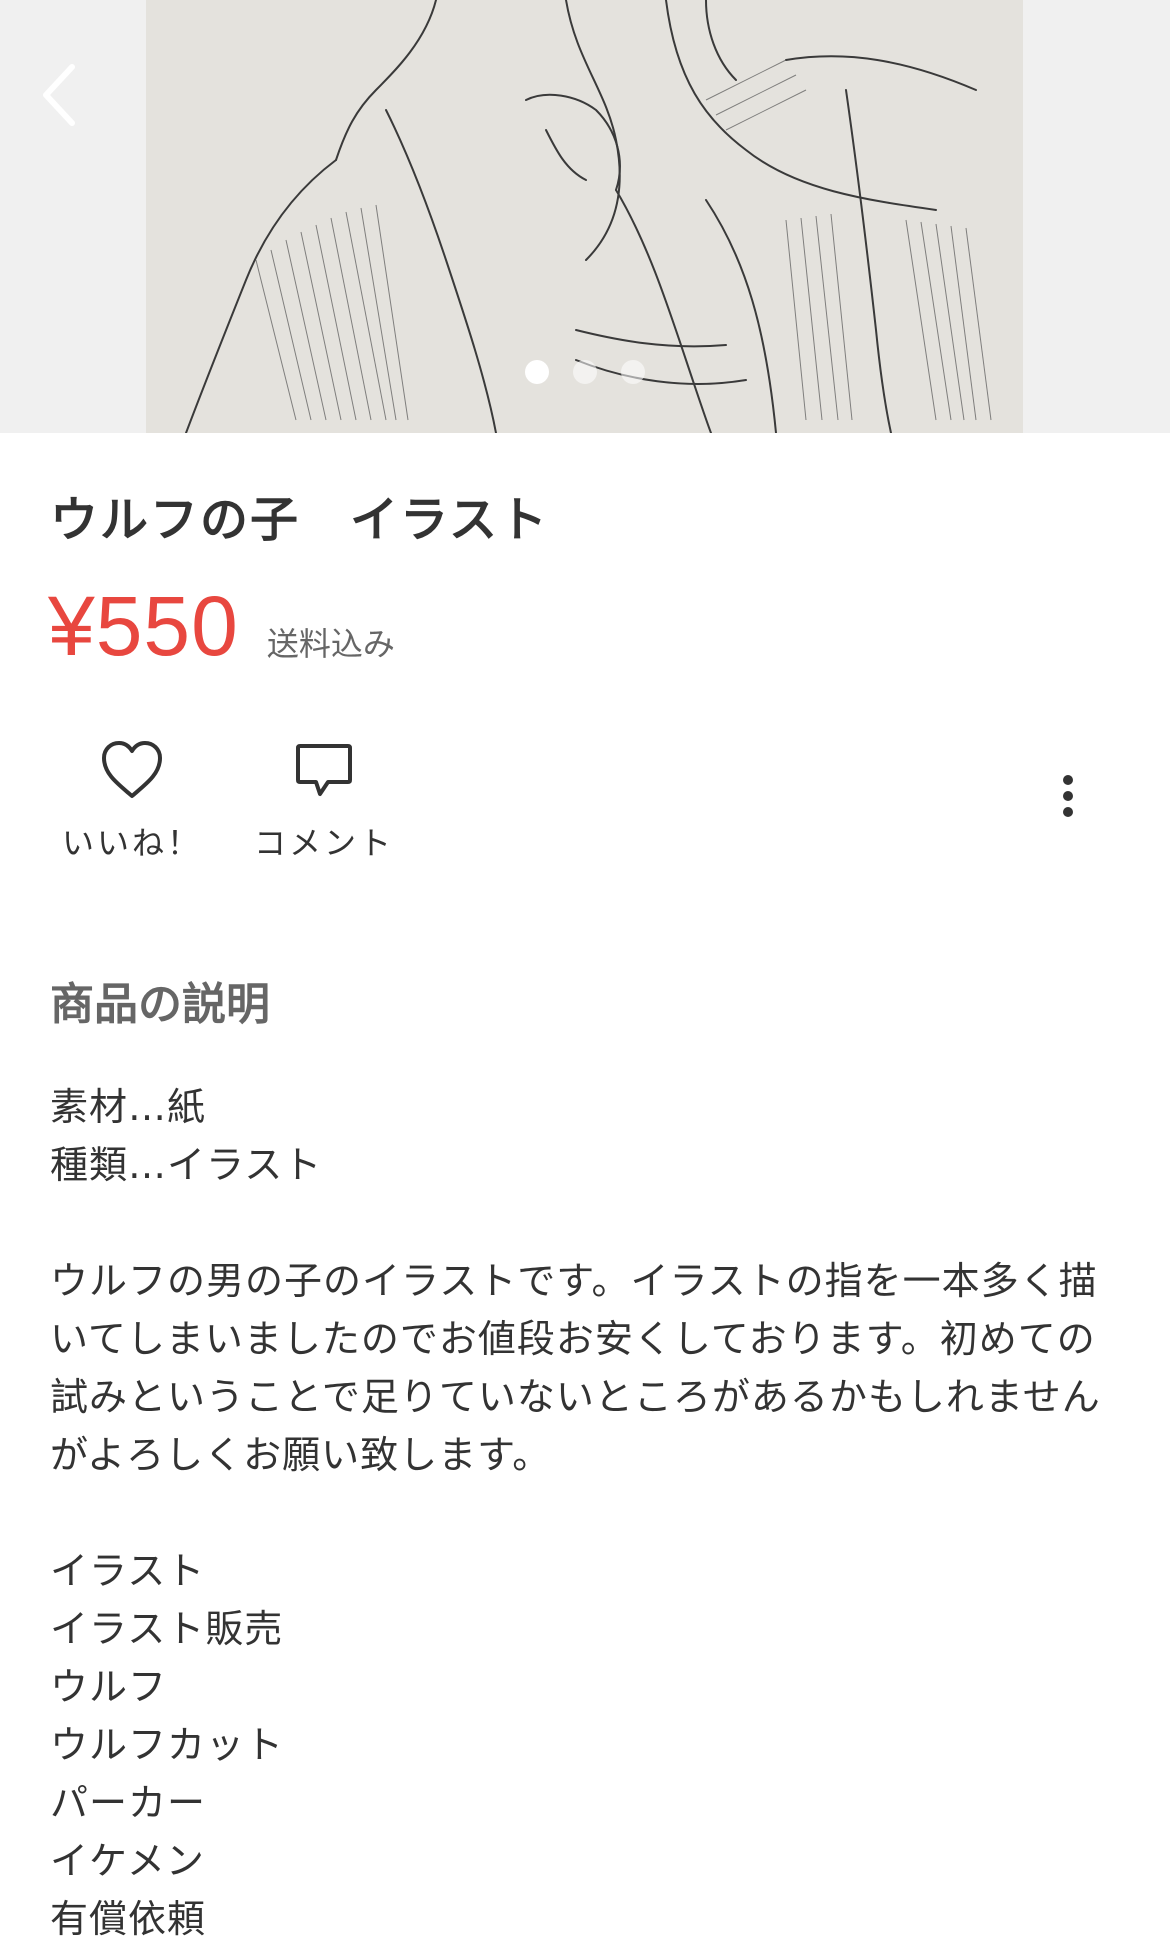 The image size is (1170, 1948). I want to click on more-vertical-icon, so click(1068, 796).